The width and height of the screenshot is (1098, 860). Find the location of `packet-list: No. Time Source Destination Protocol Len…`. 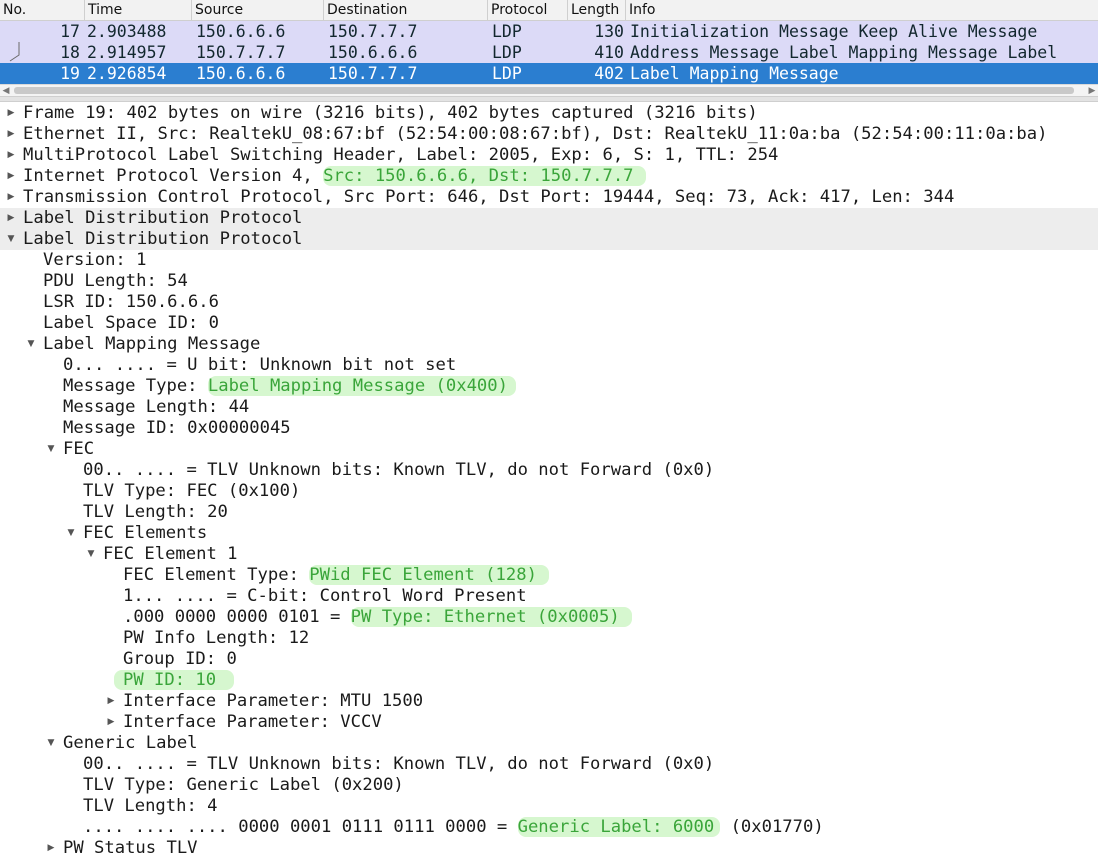

packet-list: No. Time Source Destination Protocol Len… is located at coordinates (549, 49).